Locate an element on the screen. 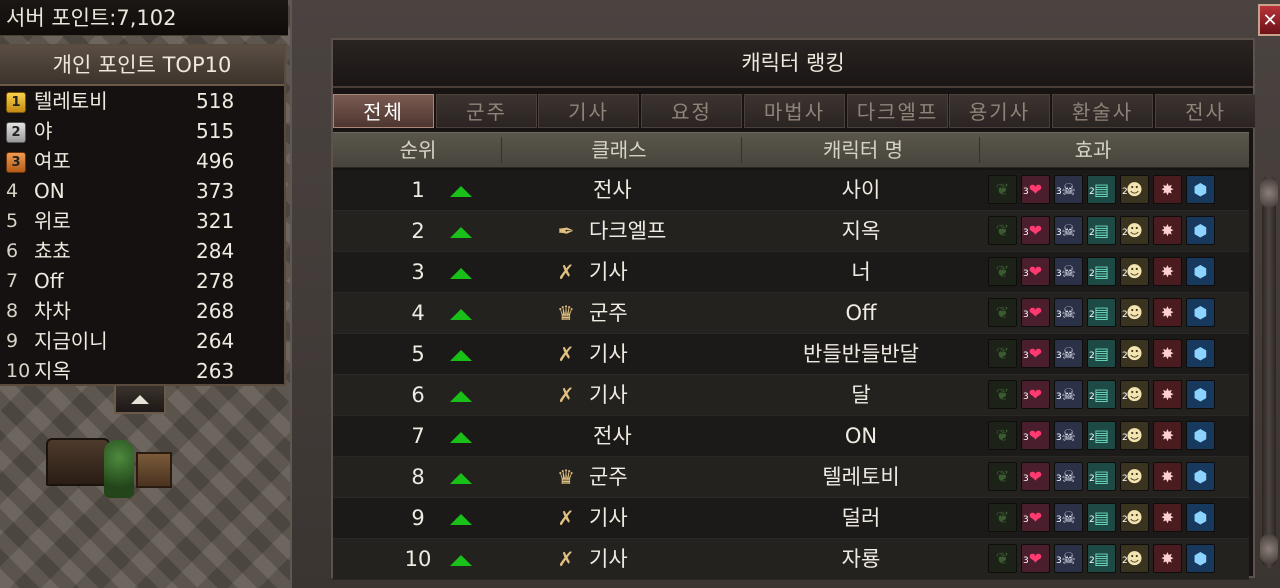  scrollbar is located at coordinates (1269, 372).